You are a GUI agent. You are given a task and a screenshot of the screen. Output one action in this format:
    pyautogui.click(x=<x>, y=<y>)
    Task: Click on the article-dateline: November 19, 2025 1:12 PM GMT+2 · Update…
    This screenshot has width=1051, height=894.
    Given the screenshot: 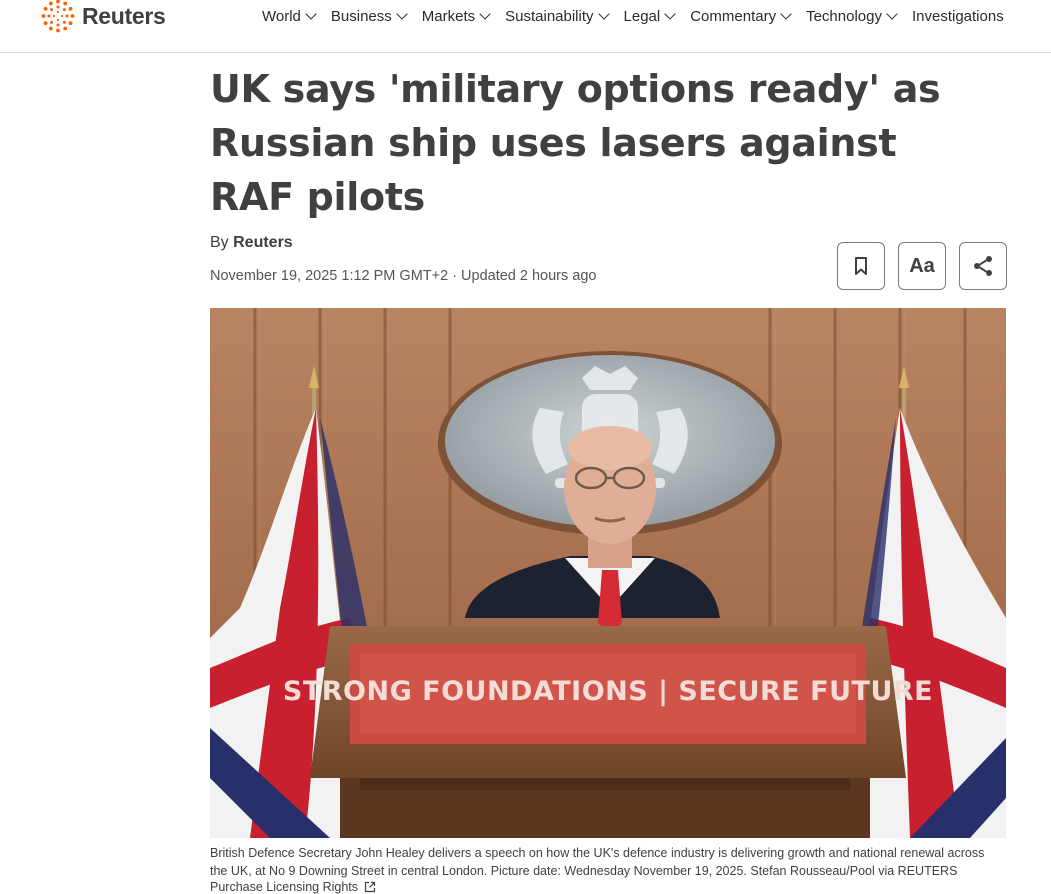 What is the action you would take?
    pyautogui.click(x=403, y=276)
    